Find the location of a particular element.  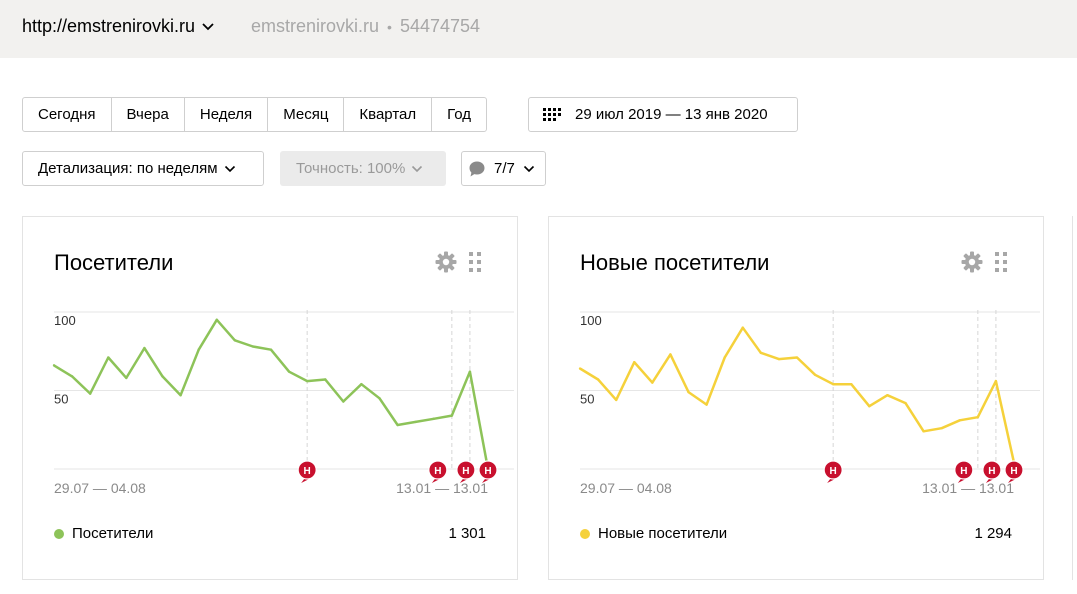

new-visitors-chart: 100 50 Н Н Н Н 29.07 — 04.08 13.01 — 13.01 is located at coordinates (809, 403).